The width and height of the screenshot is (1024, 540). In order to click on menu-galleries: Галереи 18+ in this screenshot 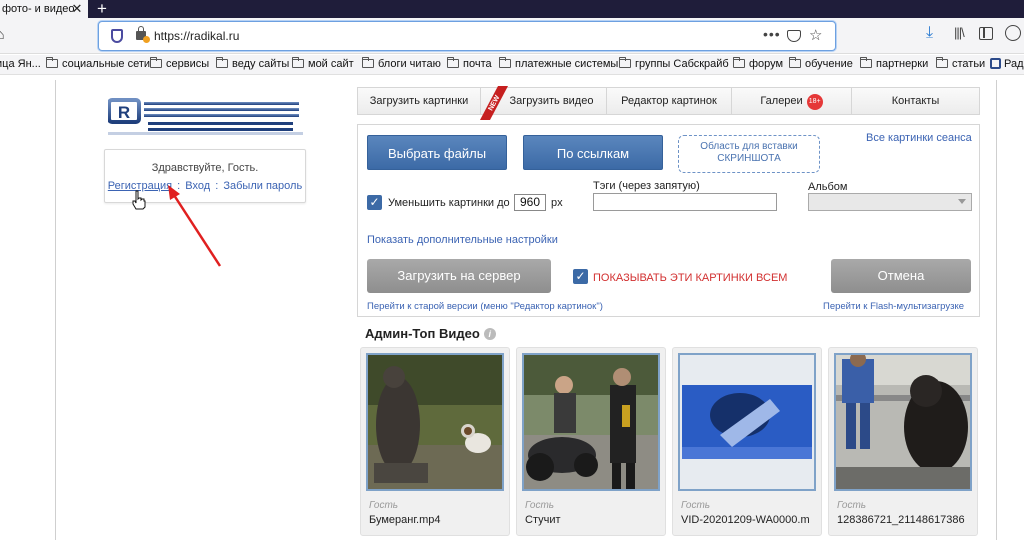, I will do `click(792, 101)`.